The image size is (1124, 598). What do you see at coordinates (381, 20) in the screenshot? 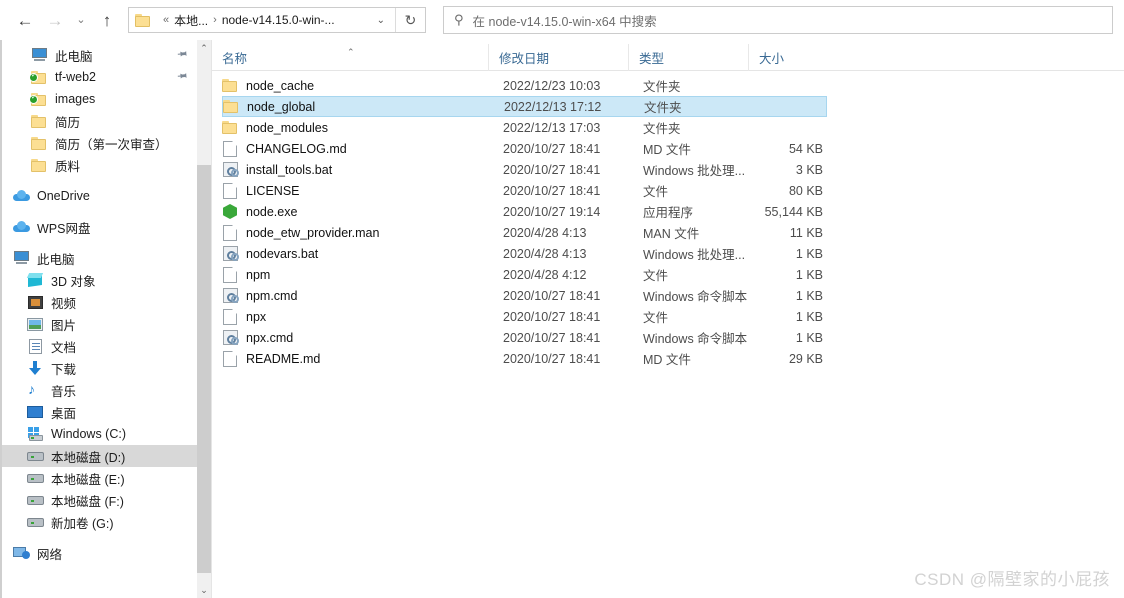
I see `address-chevron-down-icon: ⌄` at bounding box center [381, 20].